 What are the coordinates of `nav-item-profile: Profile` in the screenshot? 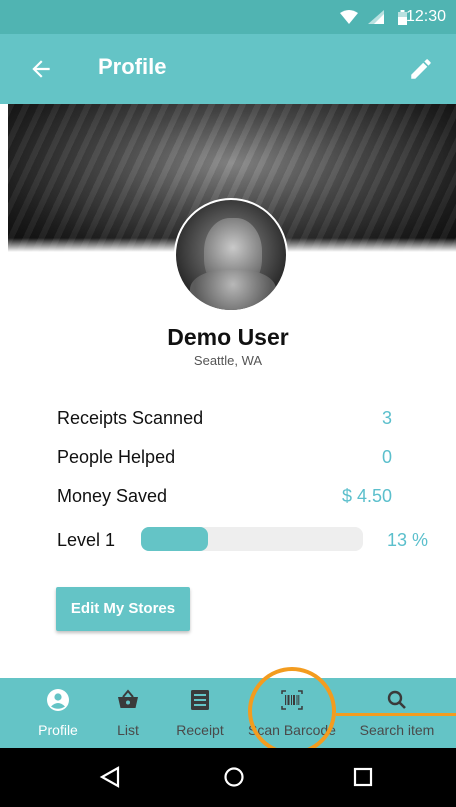 It's located at (58, 713).